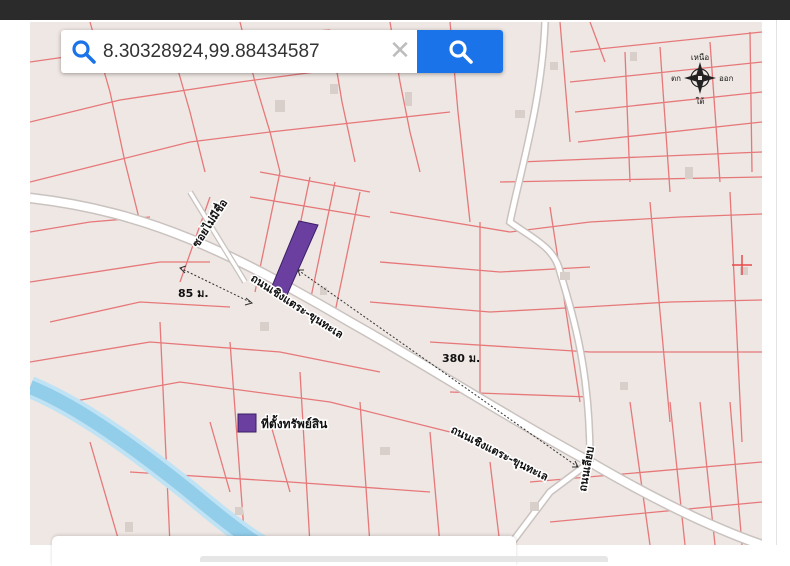 This screenshot has height=566, width=790. What do you see at coordinates (702, 79) in the screenshot?
I see `compass-icon: เหนือ ใต้ ตก ออก` at bounding box center [702, 79].